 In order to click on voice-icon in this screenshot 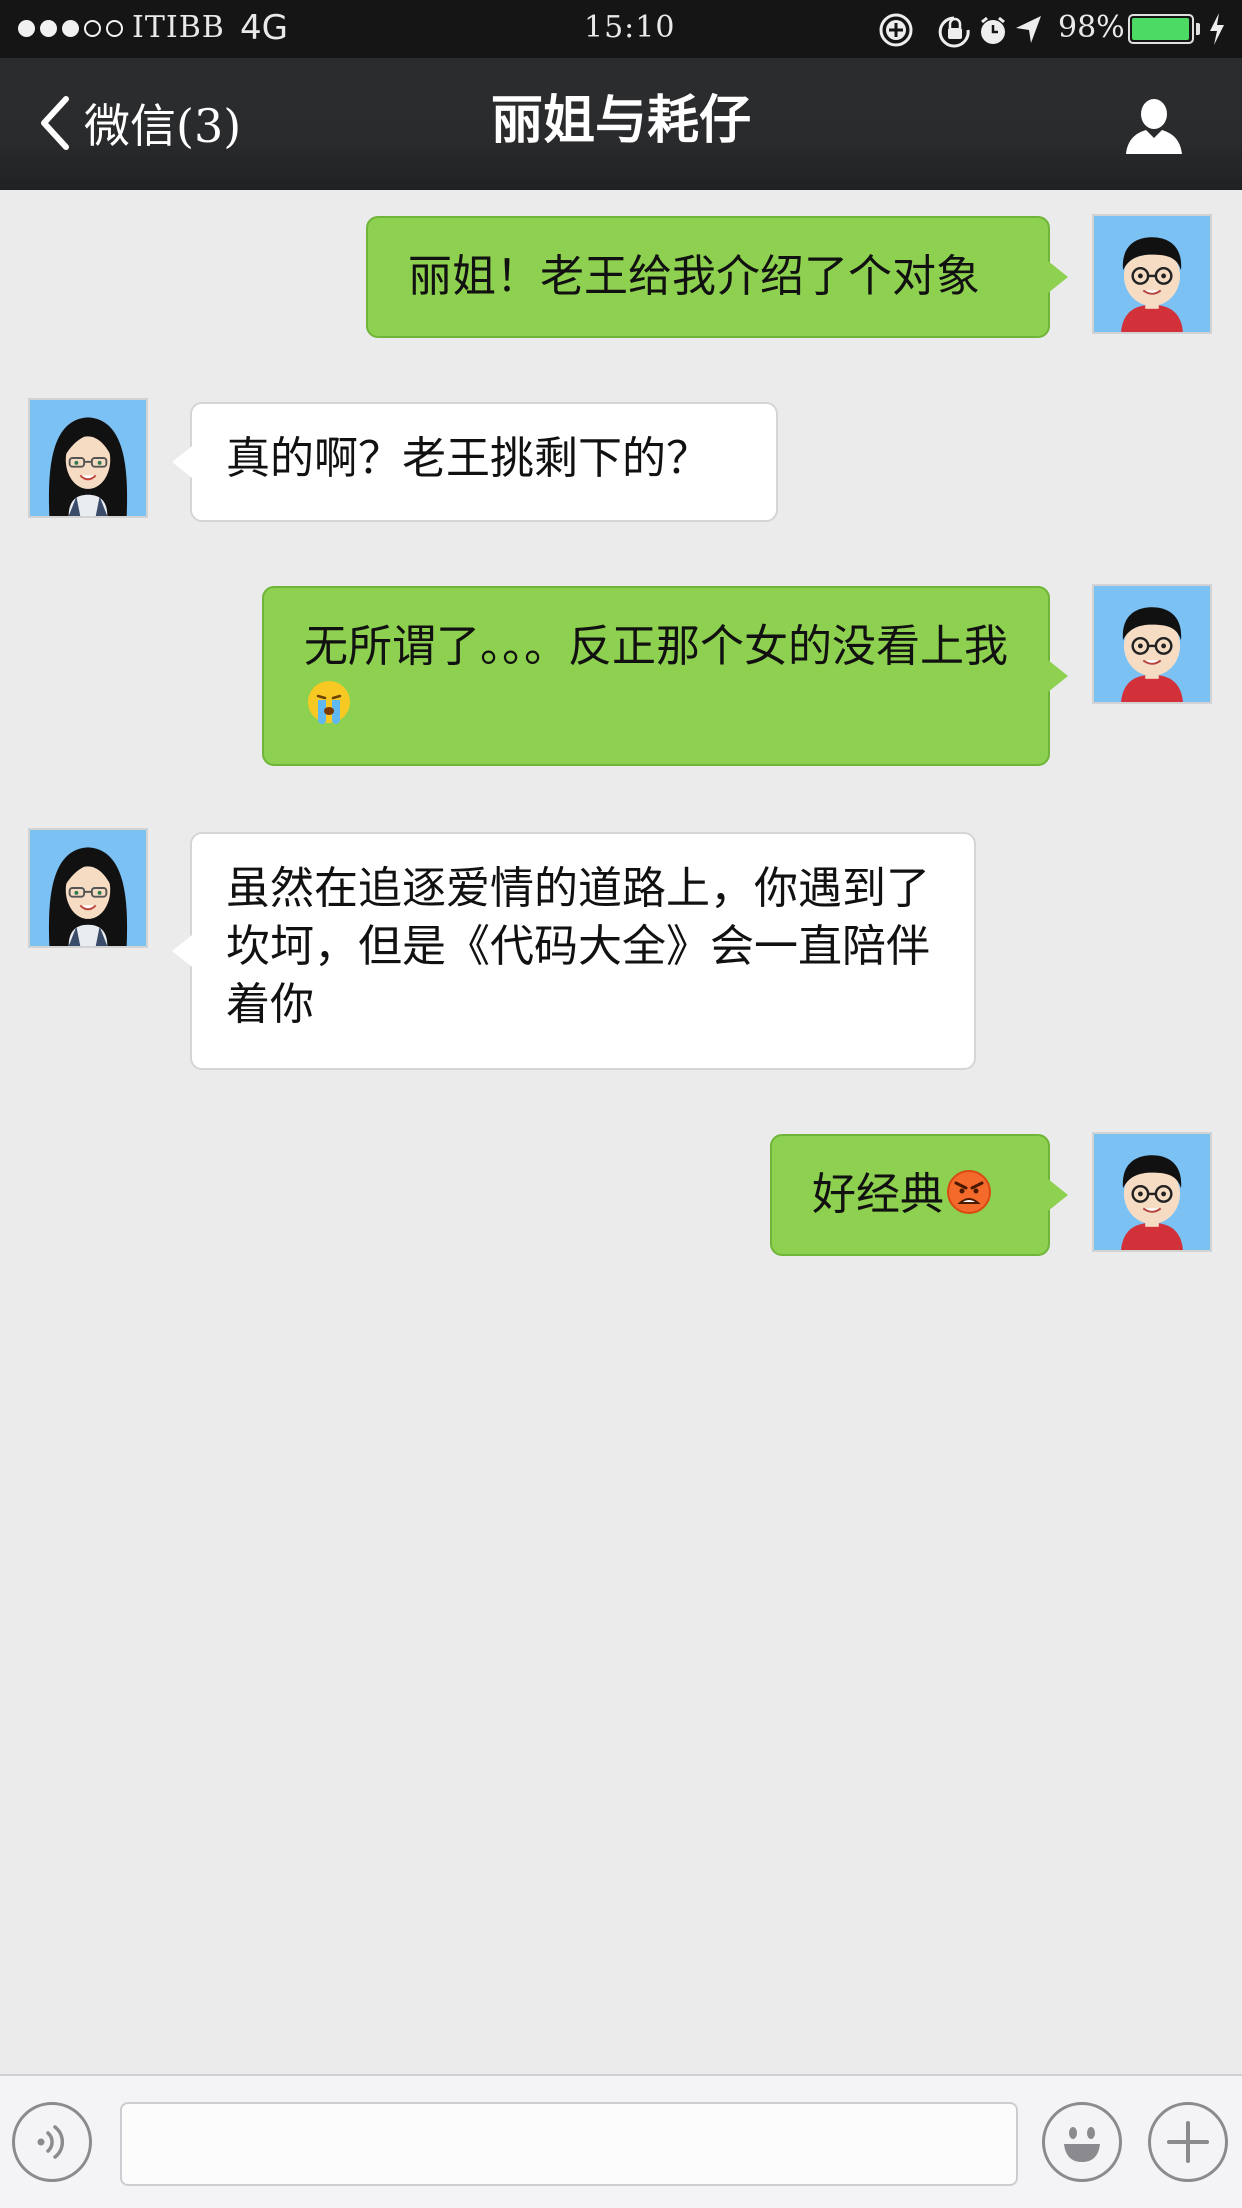, I will do `click(51, 2142)`.